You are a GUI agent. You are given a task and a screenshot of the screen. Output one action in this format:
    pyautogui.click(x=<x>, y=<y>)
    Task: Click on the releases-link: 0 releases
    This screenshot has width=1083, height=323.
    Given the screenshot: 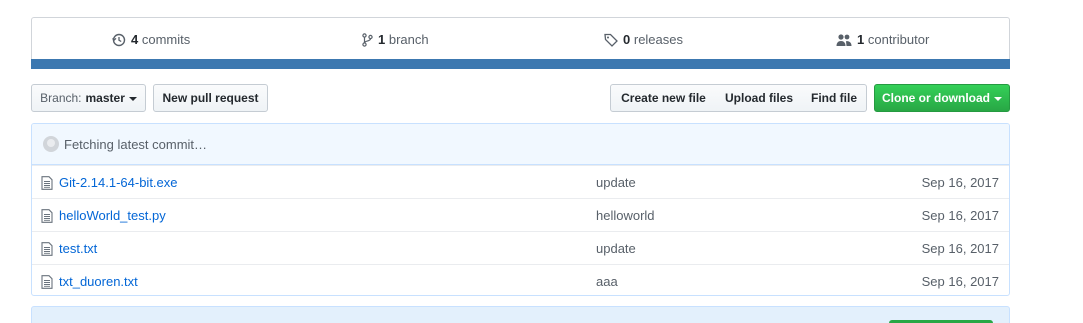 What is the action you would take?
    pyautogui.click(x=643, y=39)
    